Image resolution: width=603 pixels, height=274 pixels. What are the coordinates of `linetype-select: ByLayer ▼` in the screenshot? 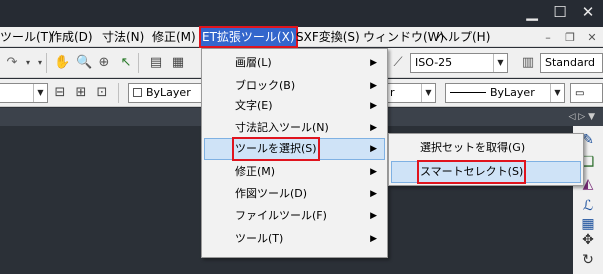 It's located at (505, 93).